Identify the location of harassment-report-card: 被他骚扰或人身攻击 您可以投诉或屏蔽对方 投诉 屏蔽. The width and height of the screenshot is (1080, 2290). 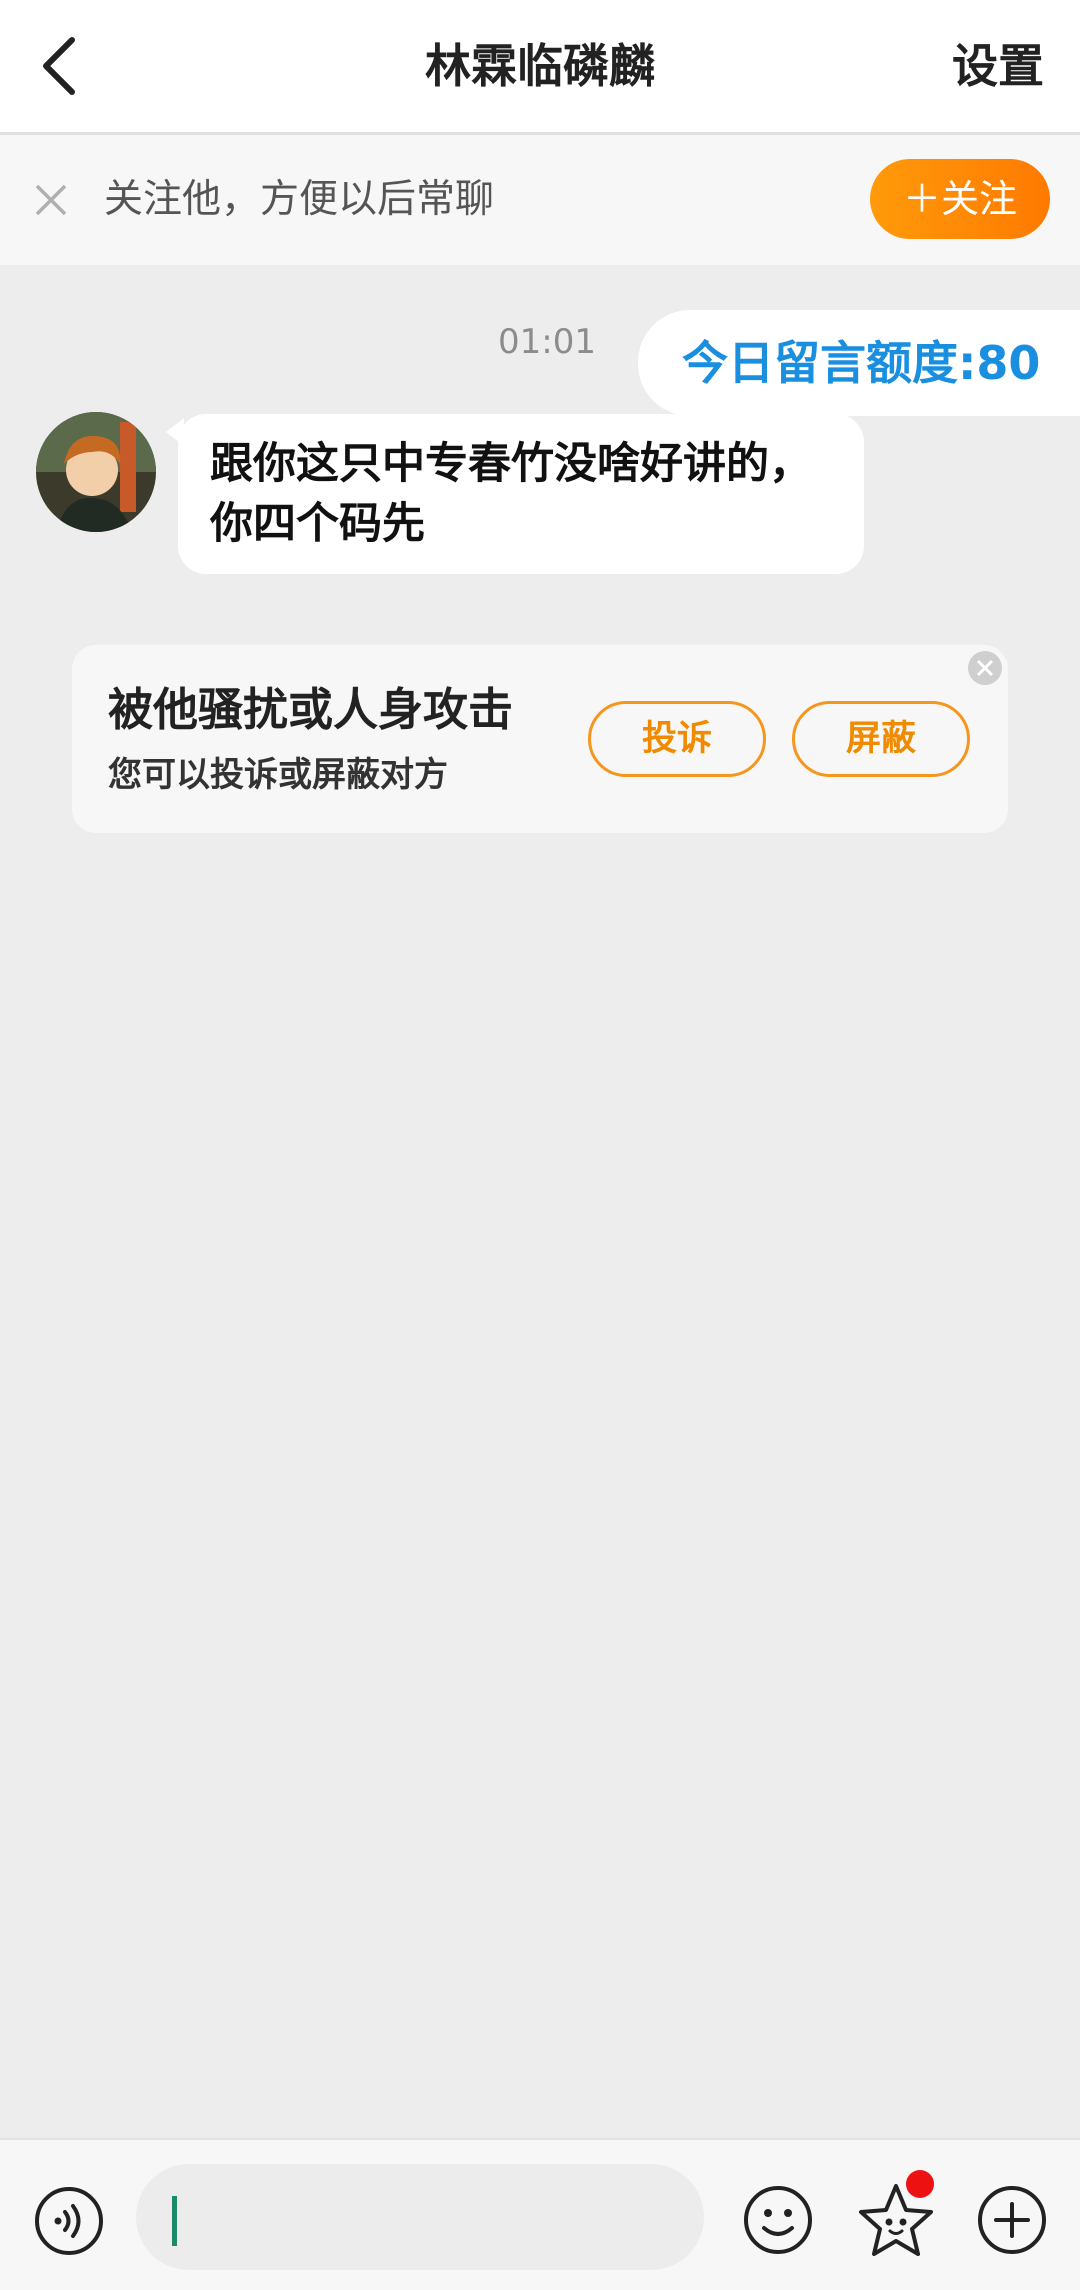
(540, 739).